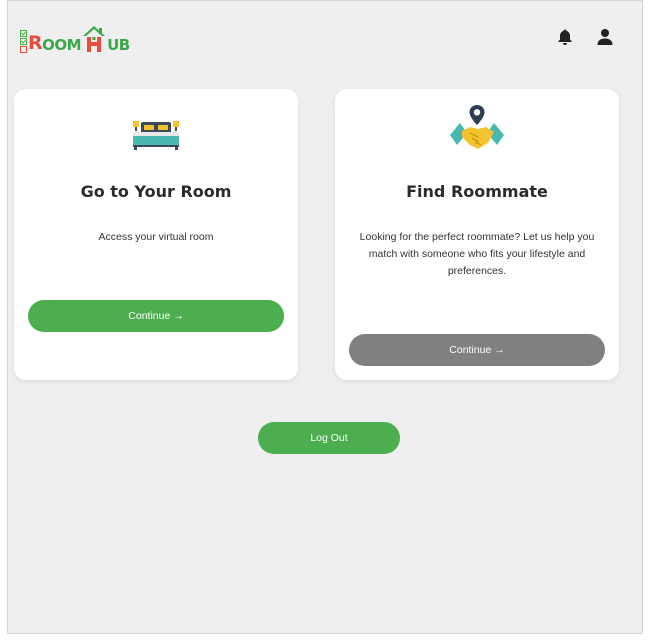 The image size is (651, 641). I want to click on header: R OOM UB, so click(325, 36).